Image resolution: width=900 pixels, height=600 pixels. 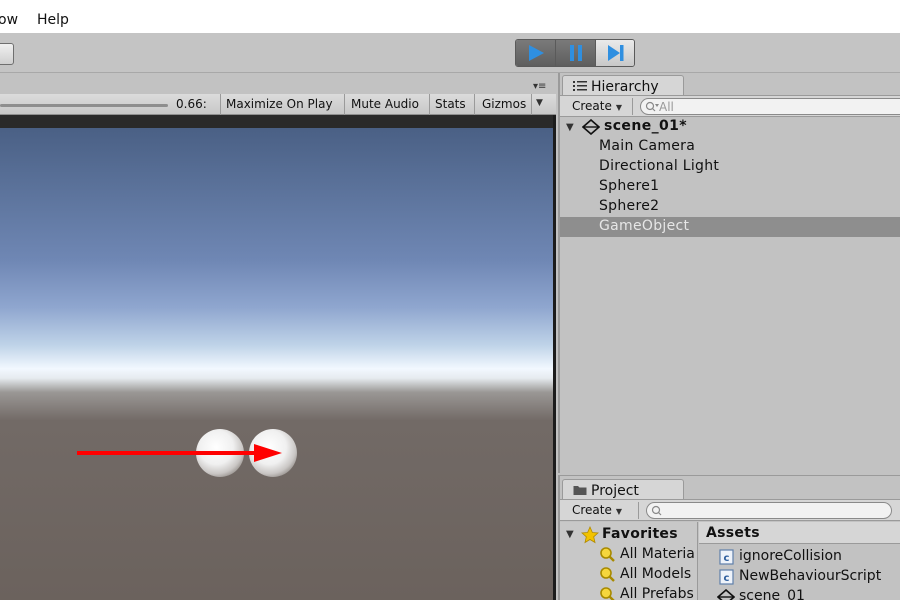 I want to click on item-label: Sphere1, so click(x=629, y=186).